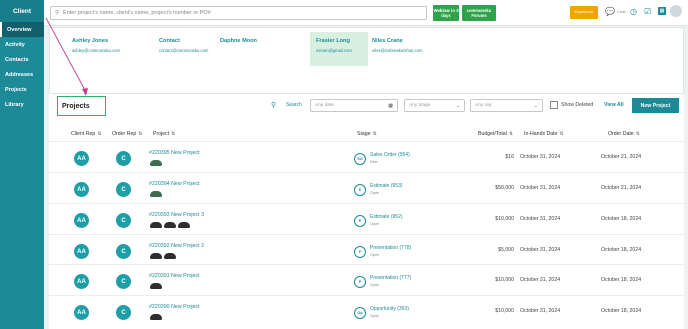 The width and height of the screenshot is (688, 329). I want to click on project-link: #220394 New Project, so click(174, 184).